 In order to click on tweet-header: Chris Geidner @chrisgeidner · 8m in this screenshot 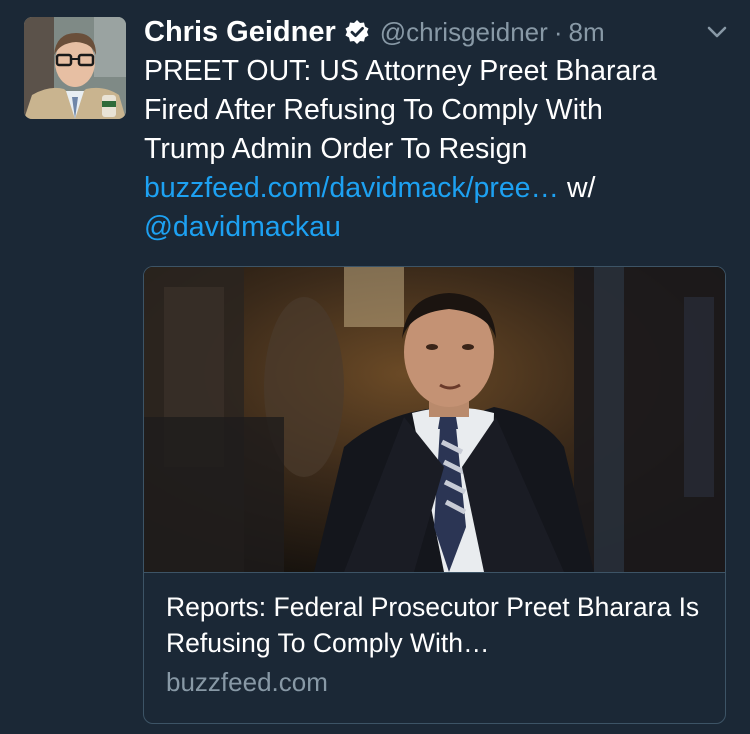, I will do `click(374, 32)`.